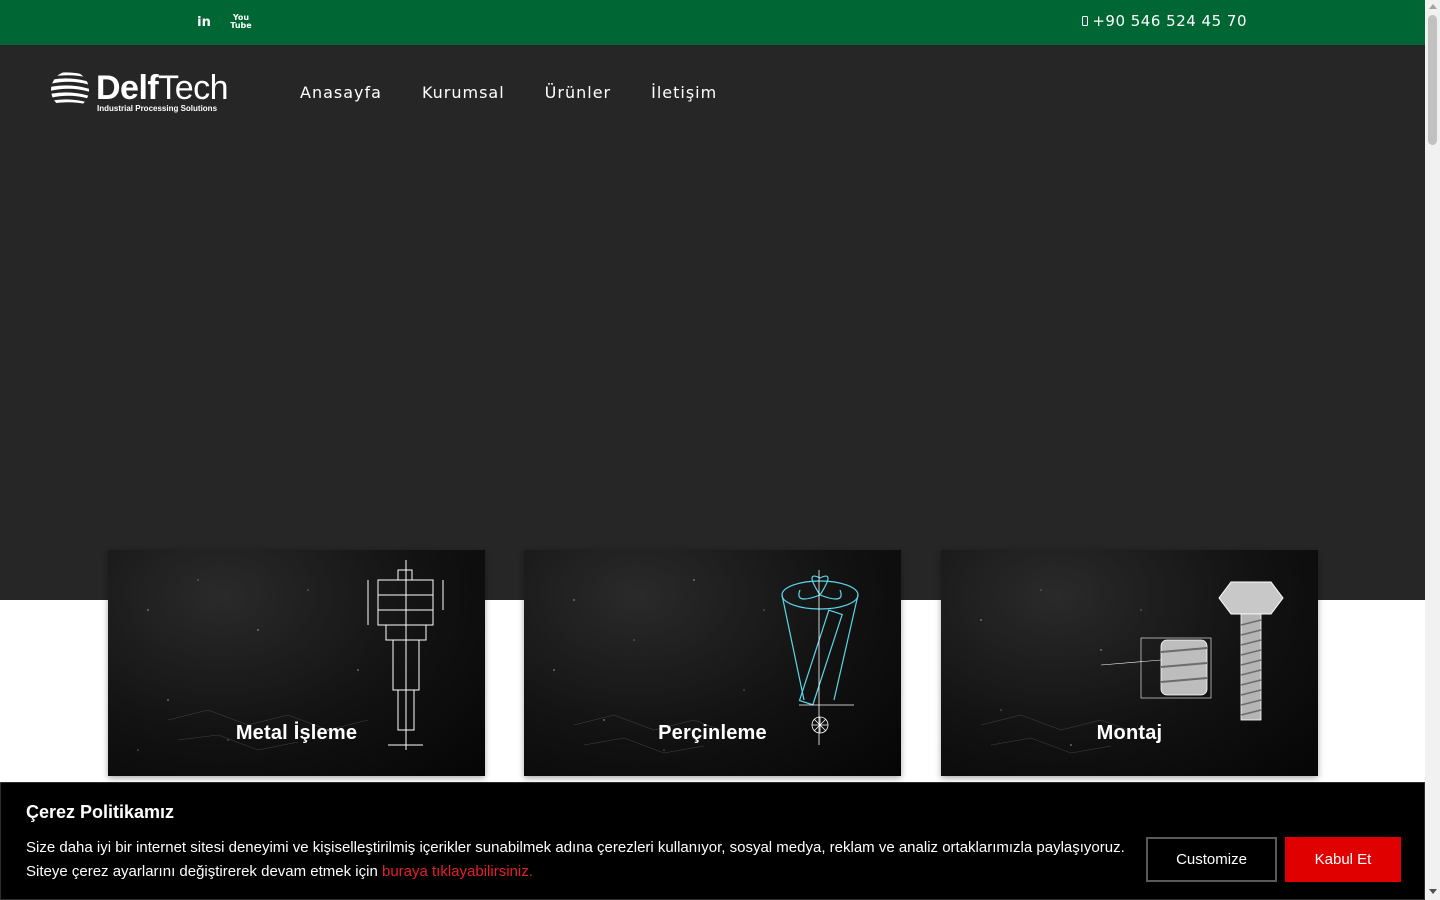 Image resolution: width=1440 pixels, height=900 pixels. Describe the element at coordinates (1085, 21) in the screenshot. I see `mobile-phone-icon` at that location.